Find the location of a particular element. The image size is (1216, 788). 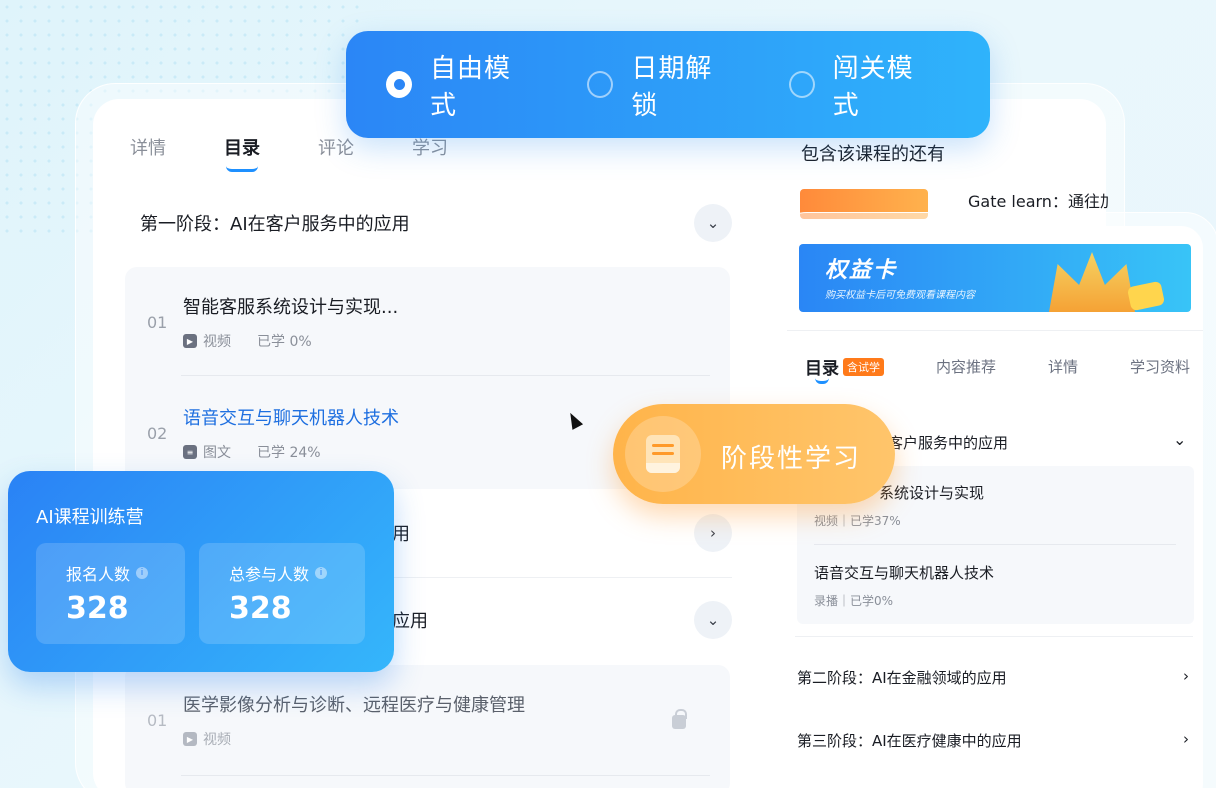

mode-label: 日期解锁 is located at coordinates (672, 87).